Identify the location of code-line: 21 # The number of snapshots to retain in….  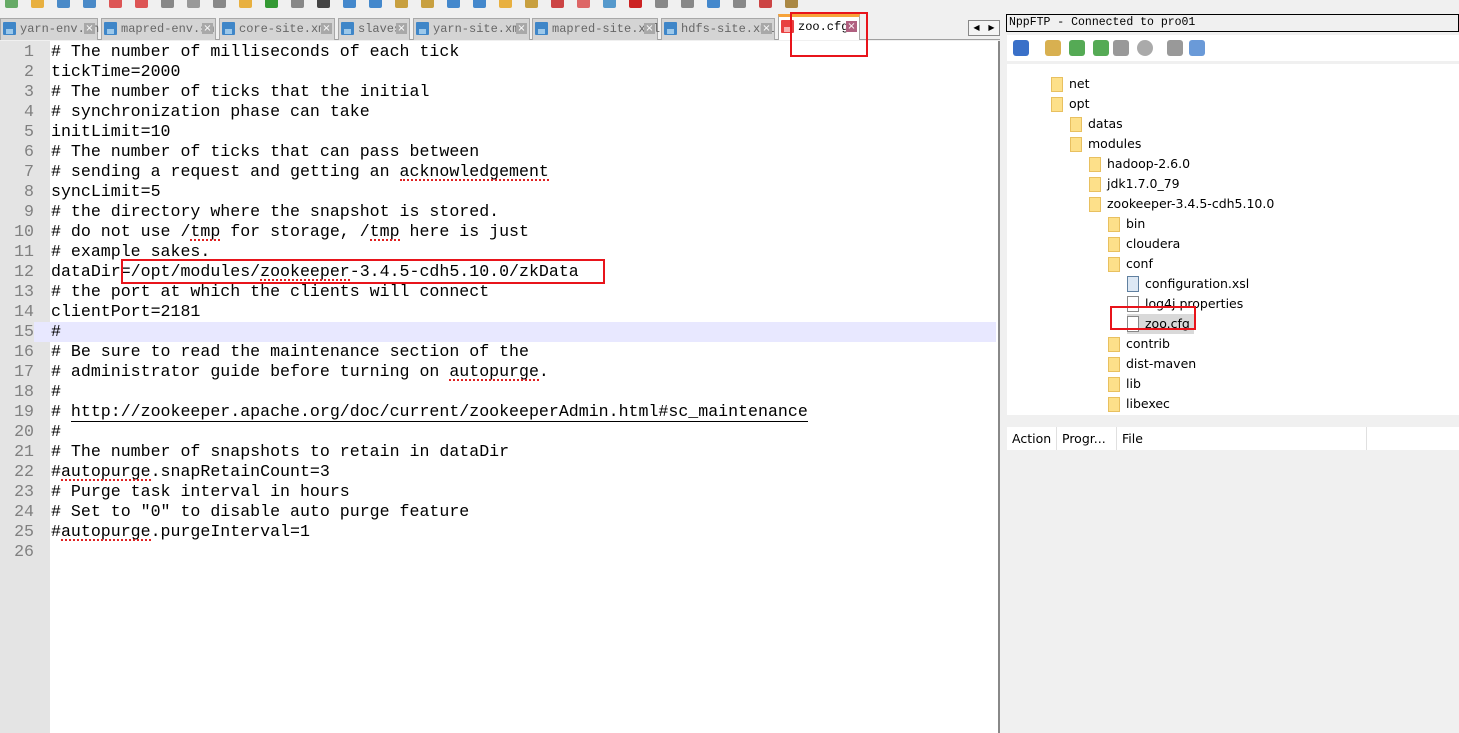
(498, 452).